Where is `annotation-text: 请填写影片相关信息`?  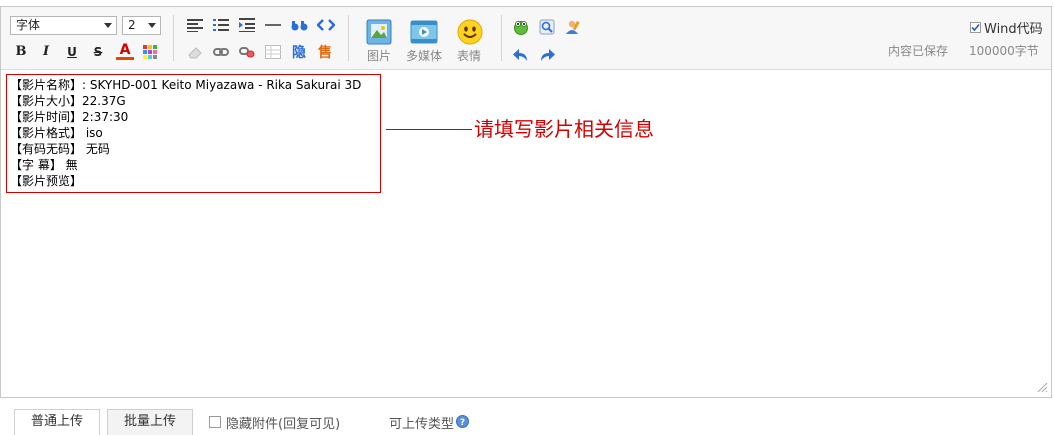 annotation-text: 请填写影片相关信息 is located at coordinates (564, 129).